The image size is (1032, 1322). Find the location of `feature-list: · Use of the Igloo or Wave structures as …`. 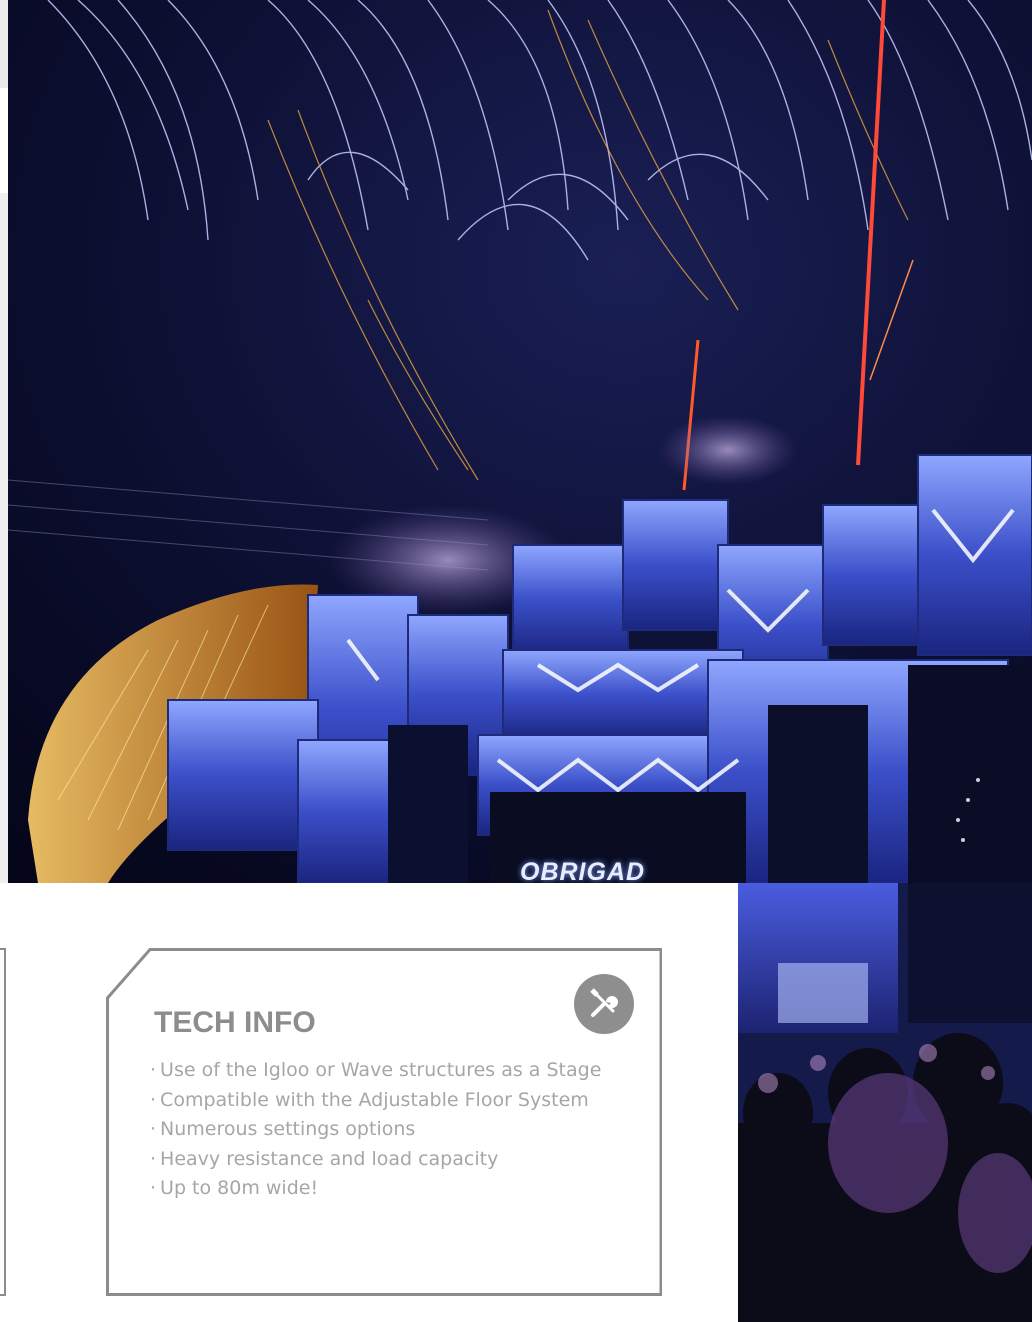

feature-list: · Use of the Igloo or Wave structures as … is located at coordinates (375, 1130).